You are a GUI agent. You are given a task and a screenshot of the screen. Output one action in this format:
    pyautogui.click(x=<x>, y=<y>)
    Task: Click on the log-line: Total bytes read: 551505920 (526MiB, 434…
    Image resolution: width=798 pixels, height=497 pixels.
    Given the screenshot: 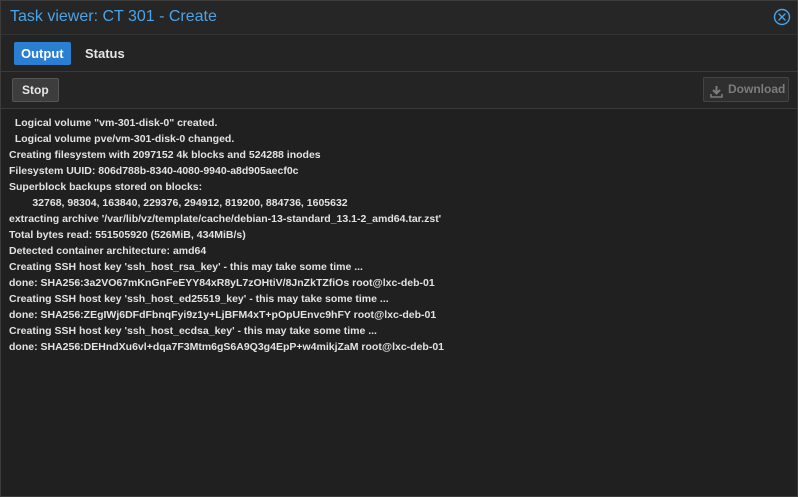 What is the action you would take?
    pyautogui.click(x=127, y=235)
    